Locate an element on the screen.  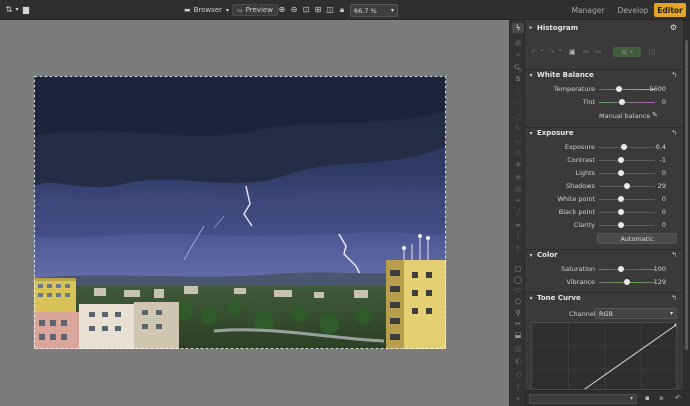
saturation-track is located at coordinates (627, 269).